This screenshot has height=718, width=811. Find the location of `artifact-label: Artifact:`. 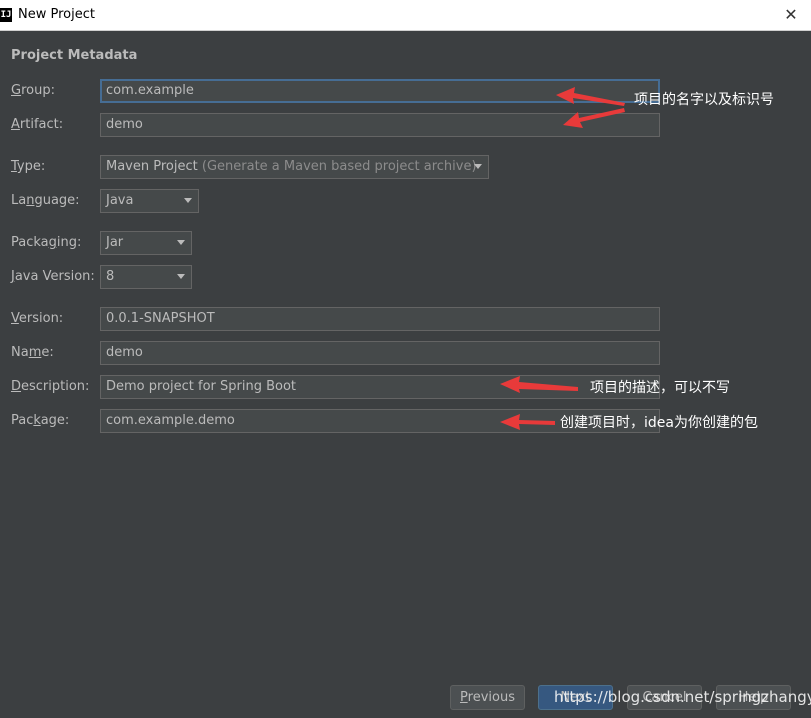

artifact-label: Artifact: is located at coordinates (37, 124).